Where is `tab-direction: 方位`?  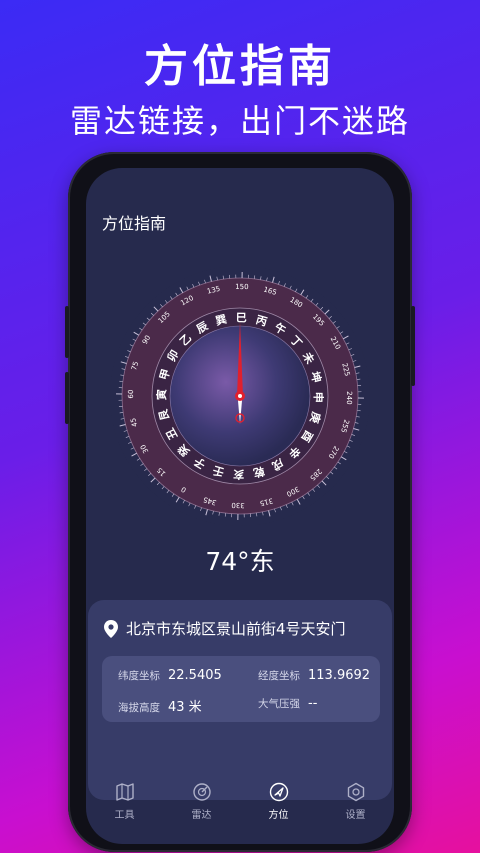 tab-direction: 方位 is located at coordinates (279, 801).